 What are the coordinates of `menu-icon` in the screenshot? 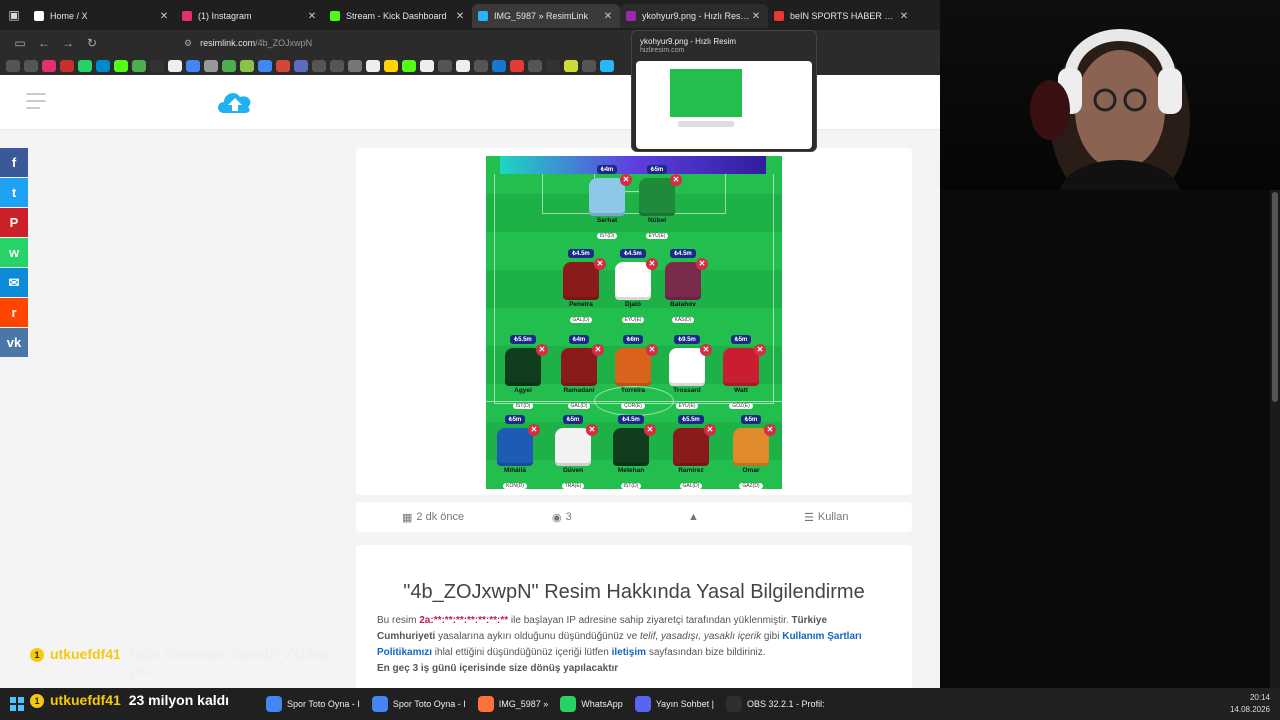 It's located at (36, 103).